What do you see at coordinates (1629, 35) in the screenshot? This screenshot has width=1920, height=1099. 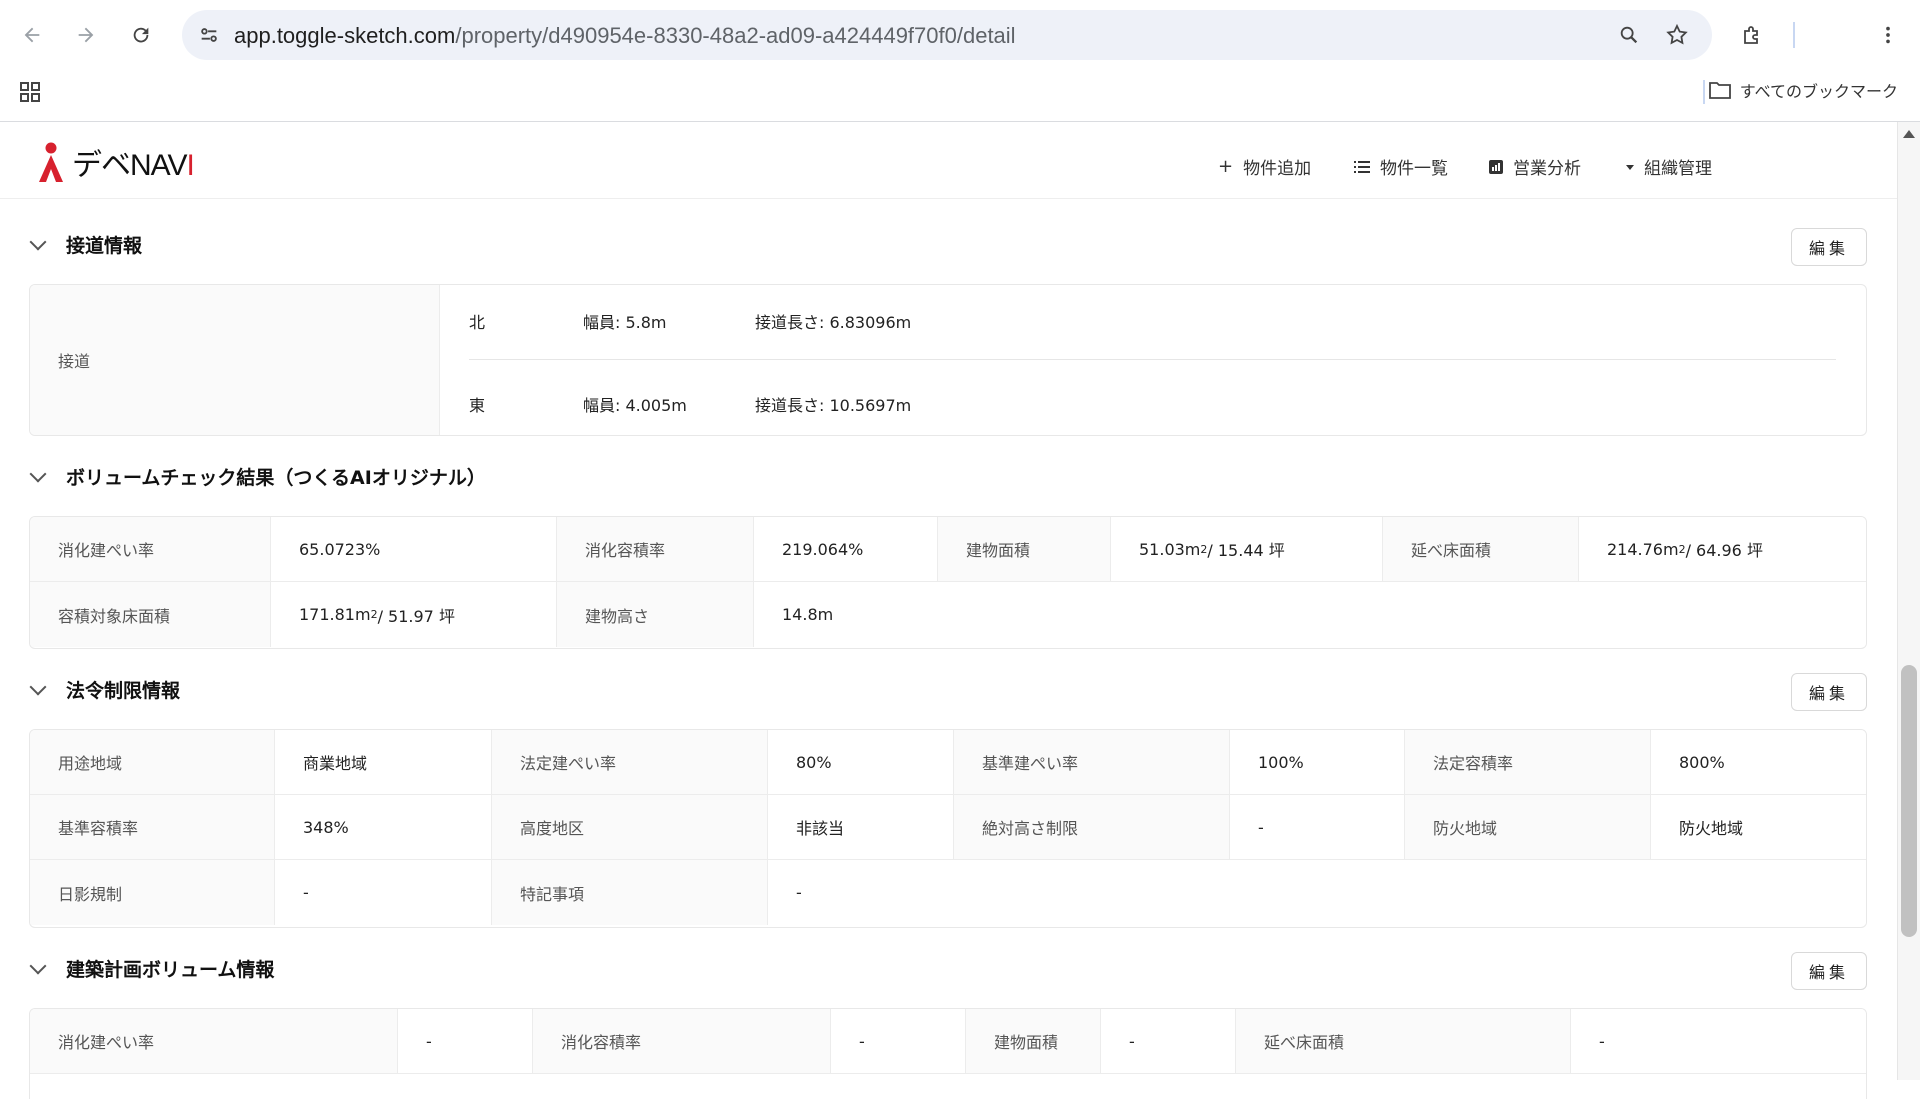 I see `zoom-icon` at bounding box center [1629, 35].